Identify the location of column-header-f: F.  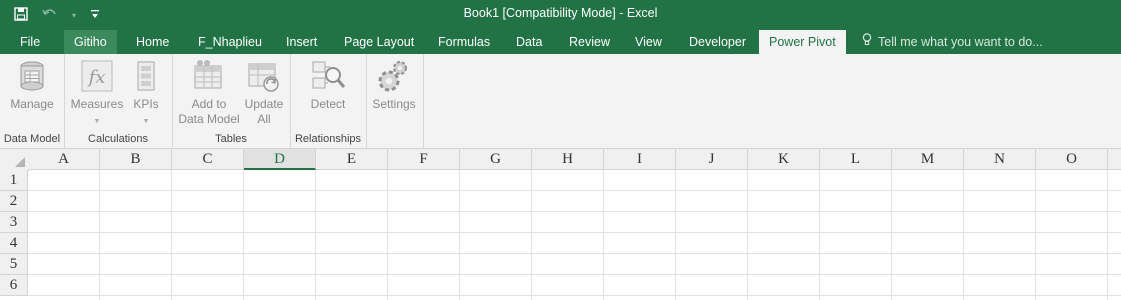
(424, 159).